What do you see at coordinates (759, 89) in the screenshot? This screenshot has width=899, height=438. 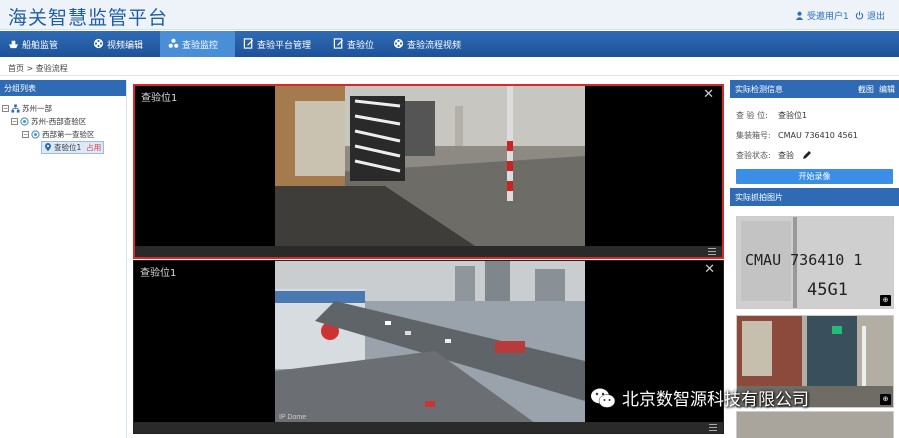 I see `detect-info-title: 实际检测信息` at bounding box center [759, 89].